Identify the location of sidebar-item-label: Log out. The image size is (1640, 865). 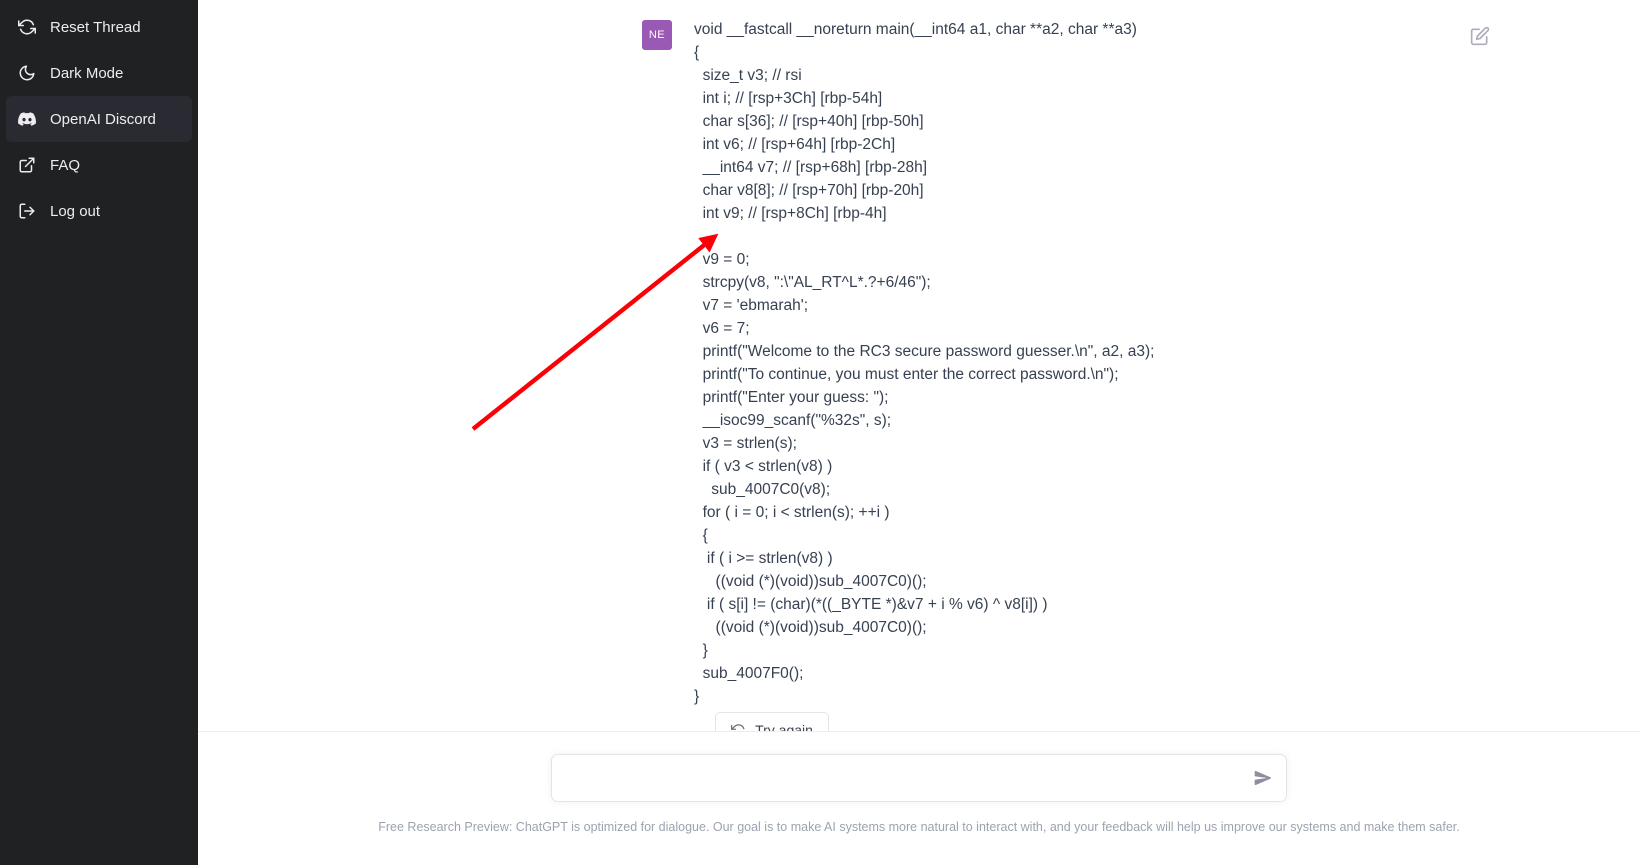
(75, 211).